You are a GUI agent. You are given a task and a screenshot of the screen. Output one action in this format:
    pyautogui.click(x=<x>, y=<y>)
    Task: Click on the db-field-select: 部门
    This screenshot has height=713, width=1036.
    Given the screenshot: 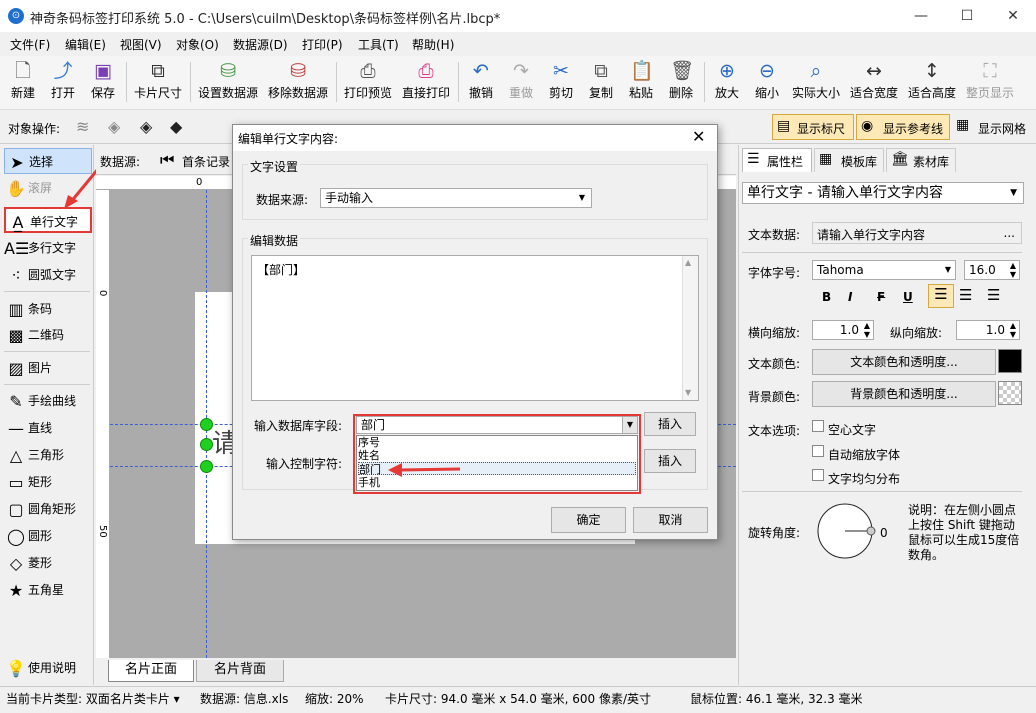 What is the action you would take?
    pyautogui.click(x=497, y=425)
    